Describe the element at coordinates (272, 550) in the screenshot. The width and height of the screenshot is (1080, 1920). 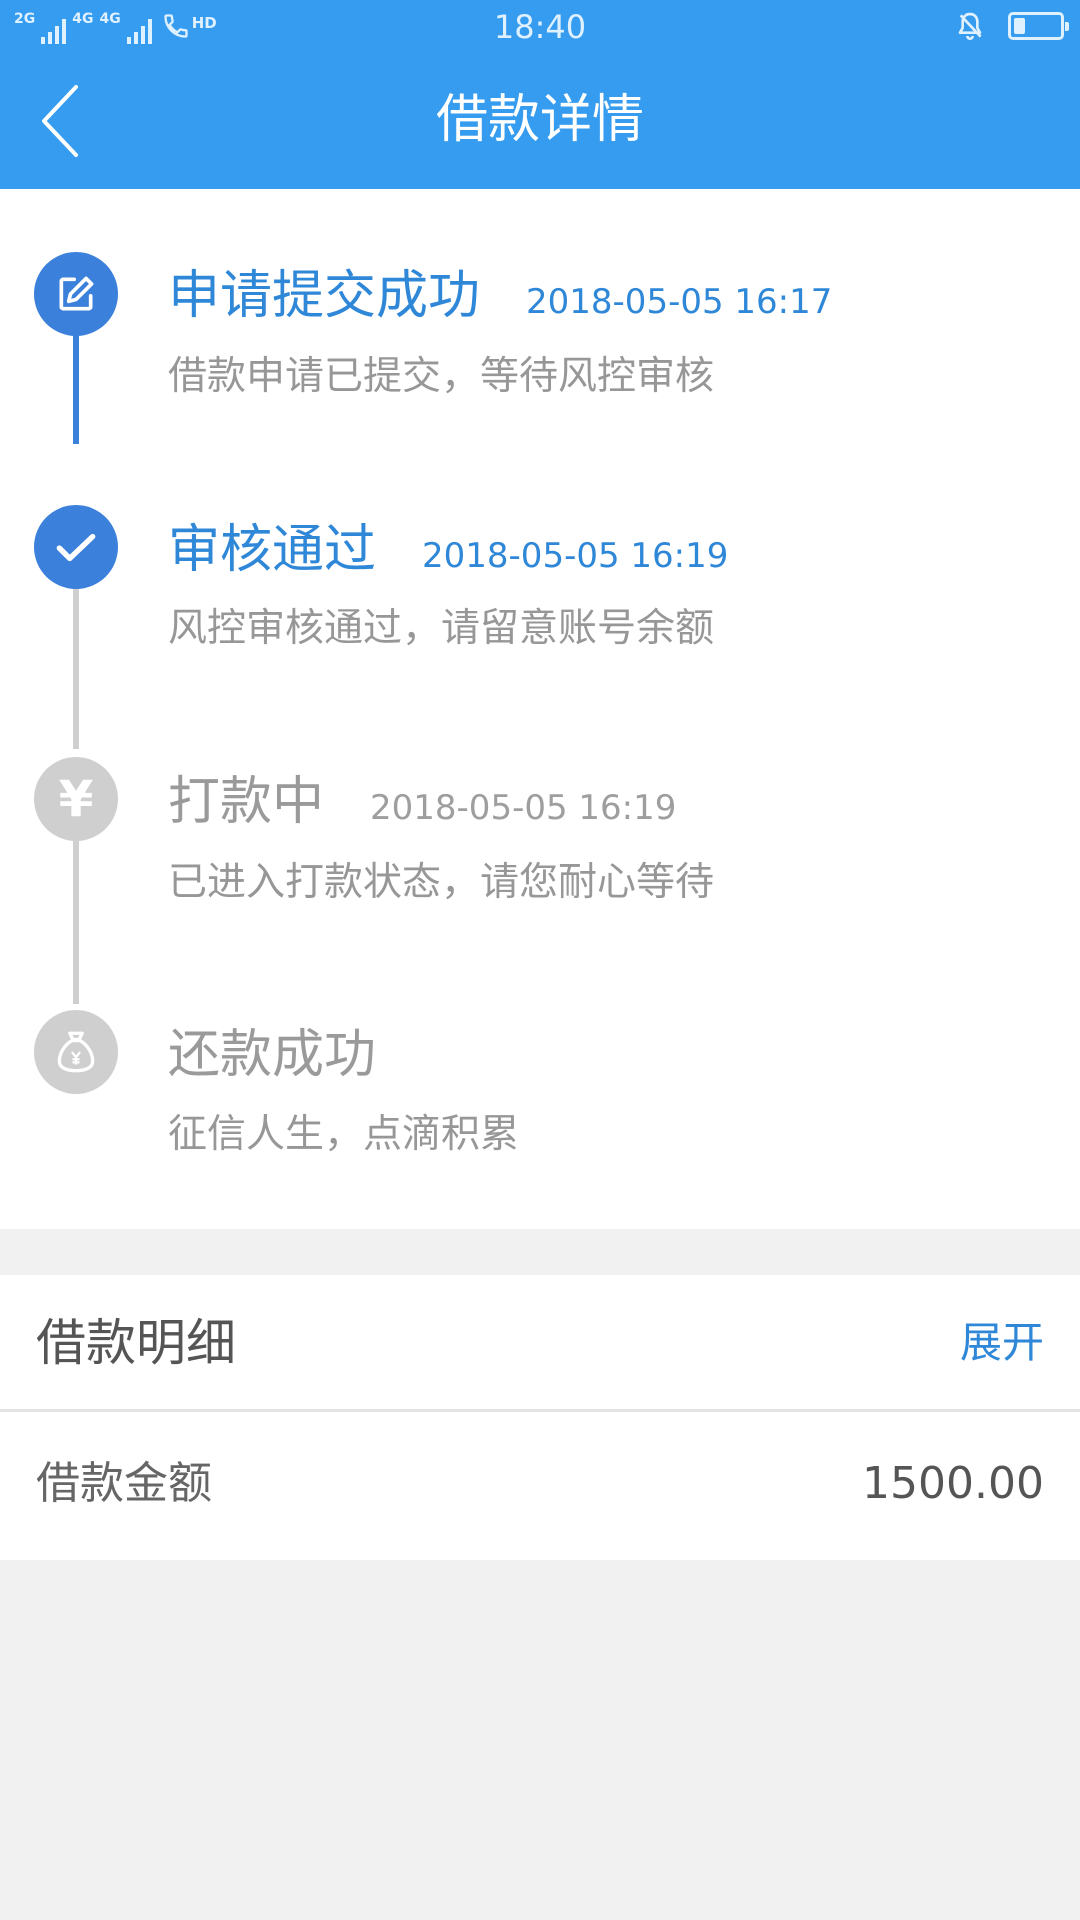
I see `step-2-title: 审核通过` at that location.